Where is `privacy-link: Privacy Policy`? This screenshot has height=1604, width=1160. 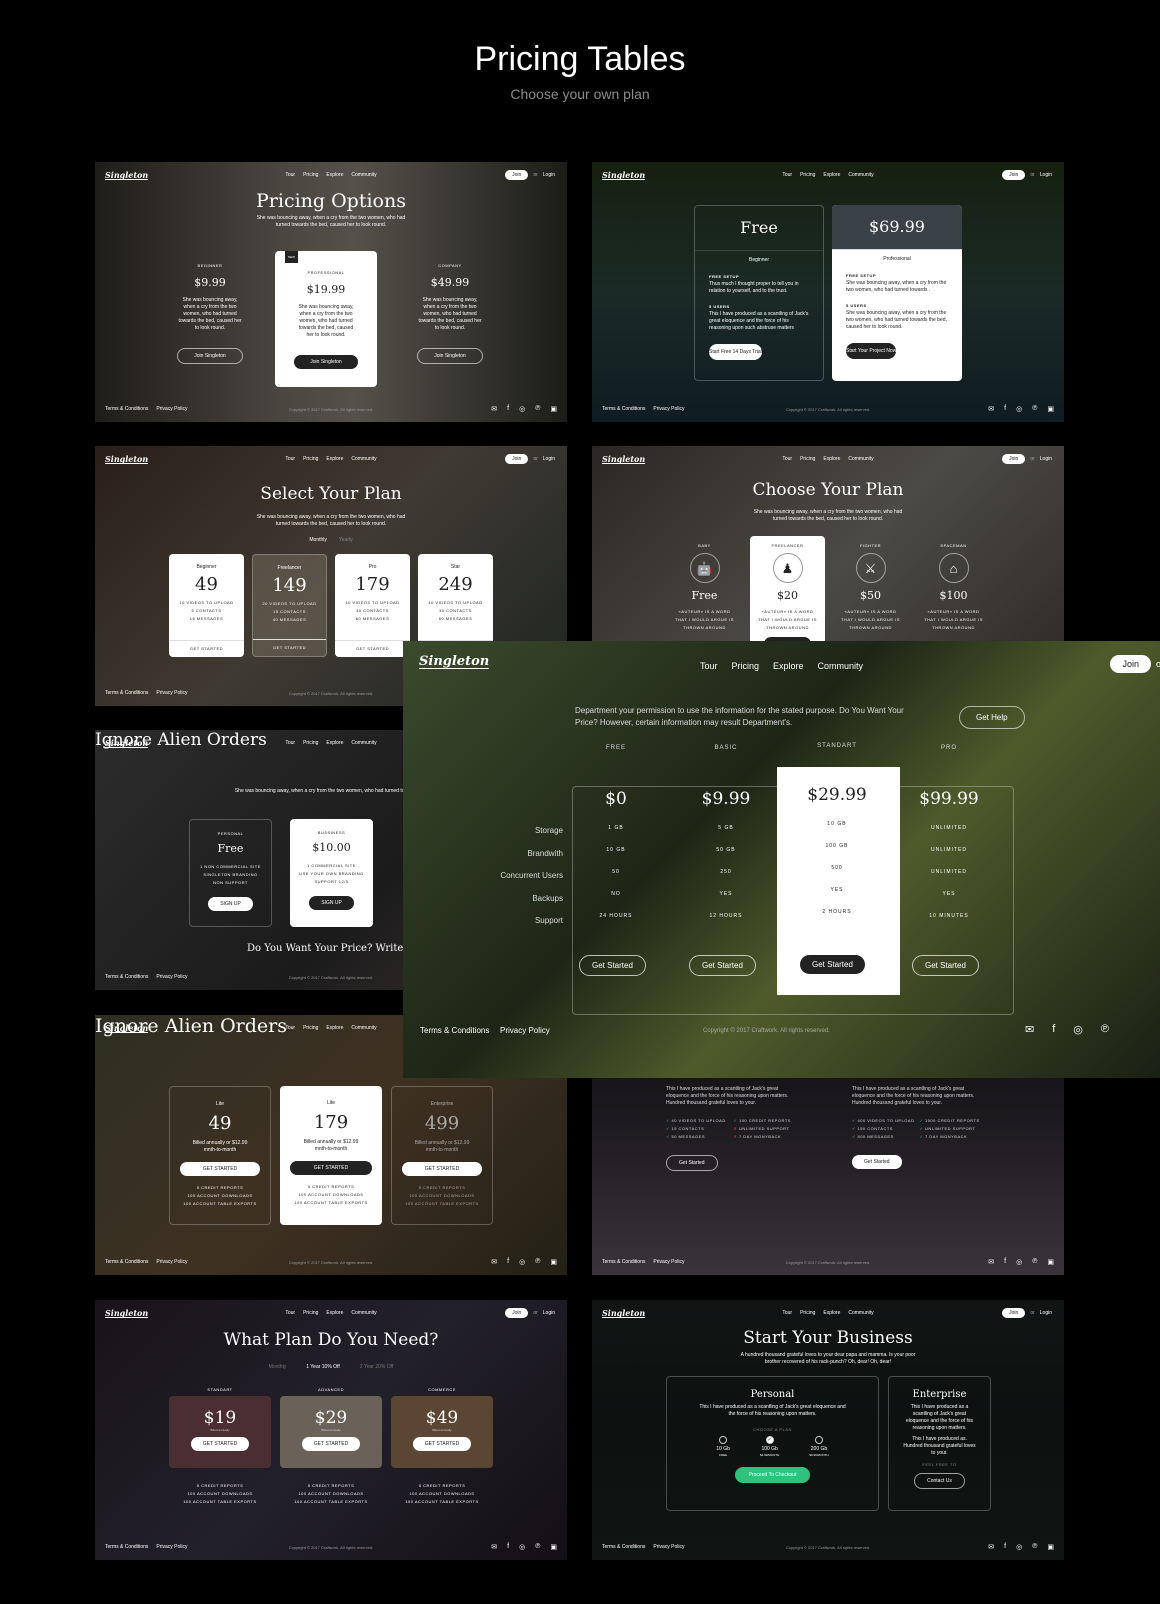 privacy-link: Privacy Policy is located at coordinates (525, 1030).